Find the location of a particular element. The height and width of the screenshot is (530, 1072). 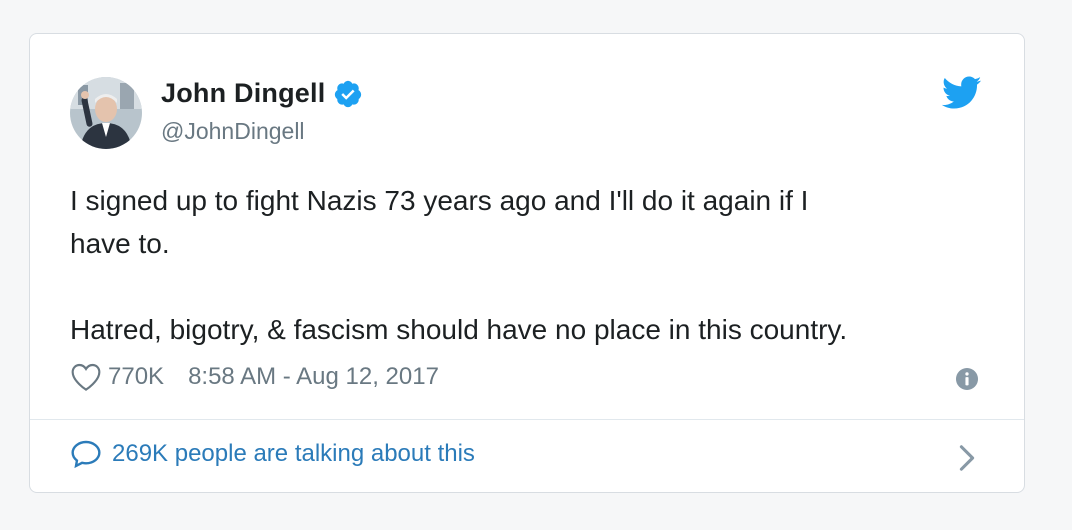

conversation-count-text: 269K people are talking about this is located at coordinates (293, 454).